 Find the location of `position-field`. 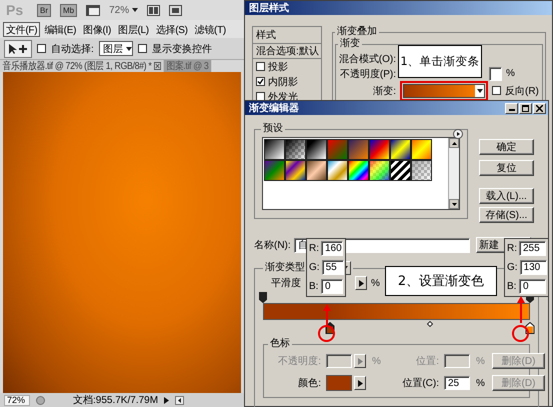

position-field is located at coordinates (457, 361).